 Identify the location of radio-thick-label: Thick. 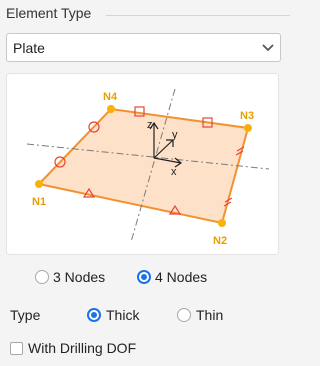
(122, 315).